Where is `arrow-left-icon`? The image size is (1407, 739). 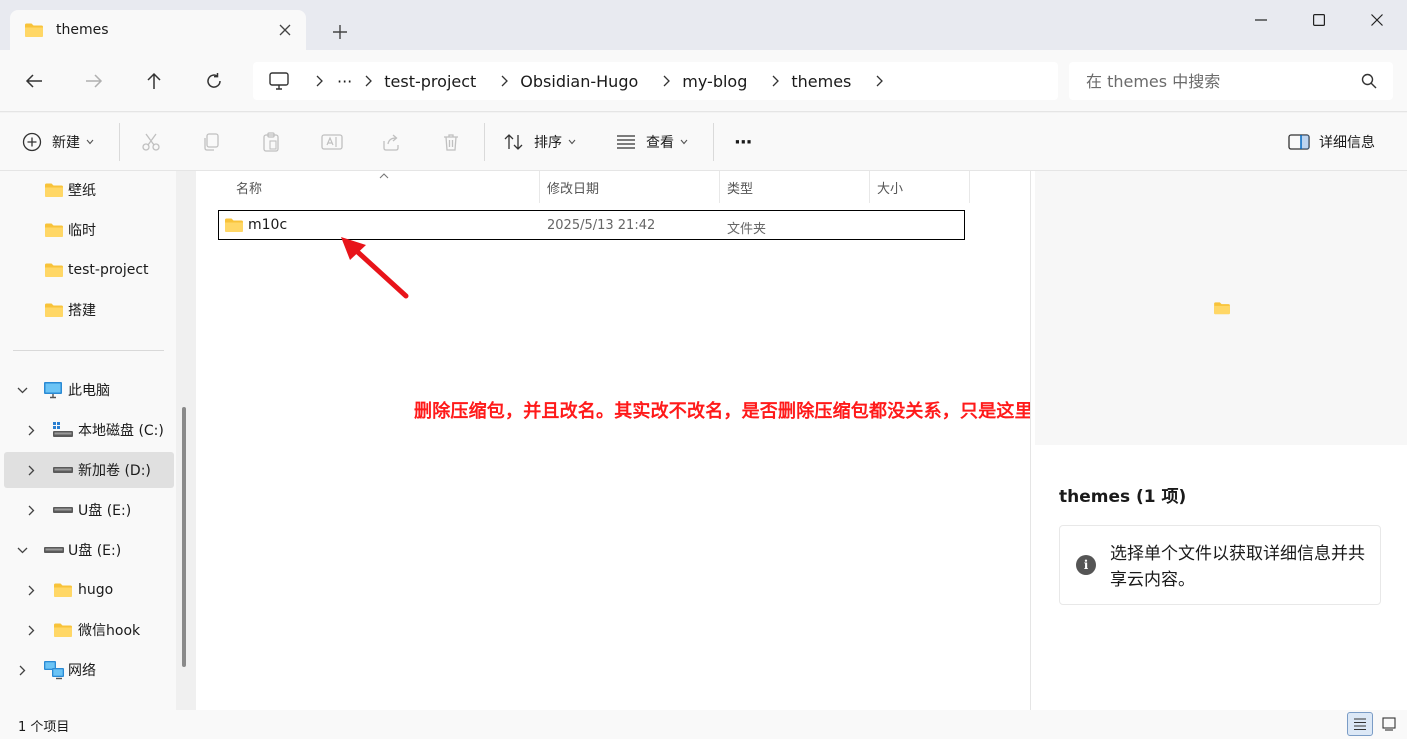
arrow-left-icon is located at coordinates (33, 81).